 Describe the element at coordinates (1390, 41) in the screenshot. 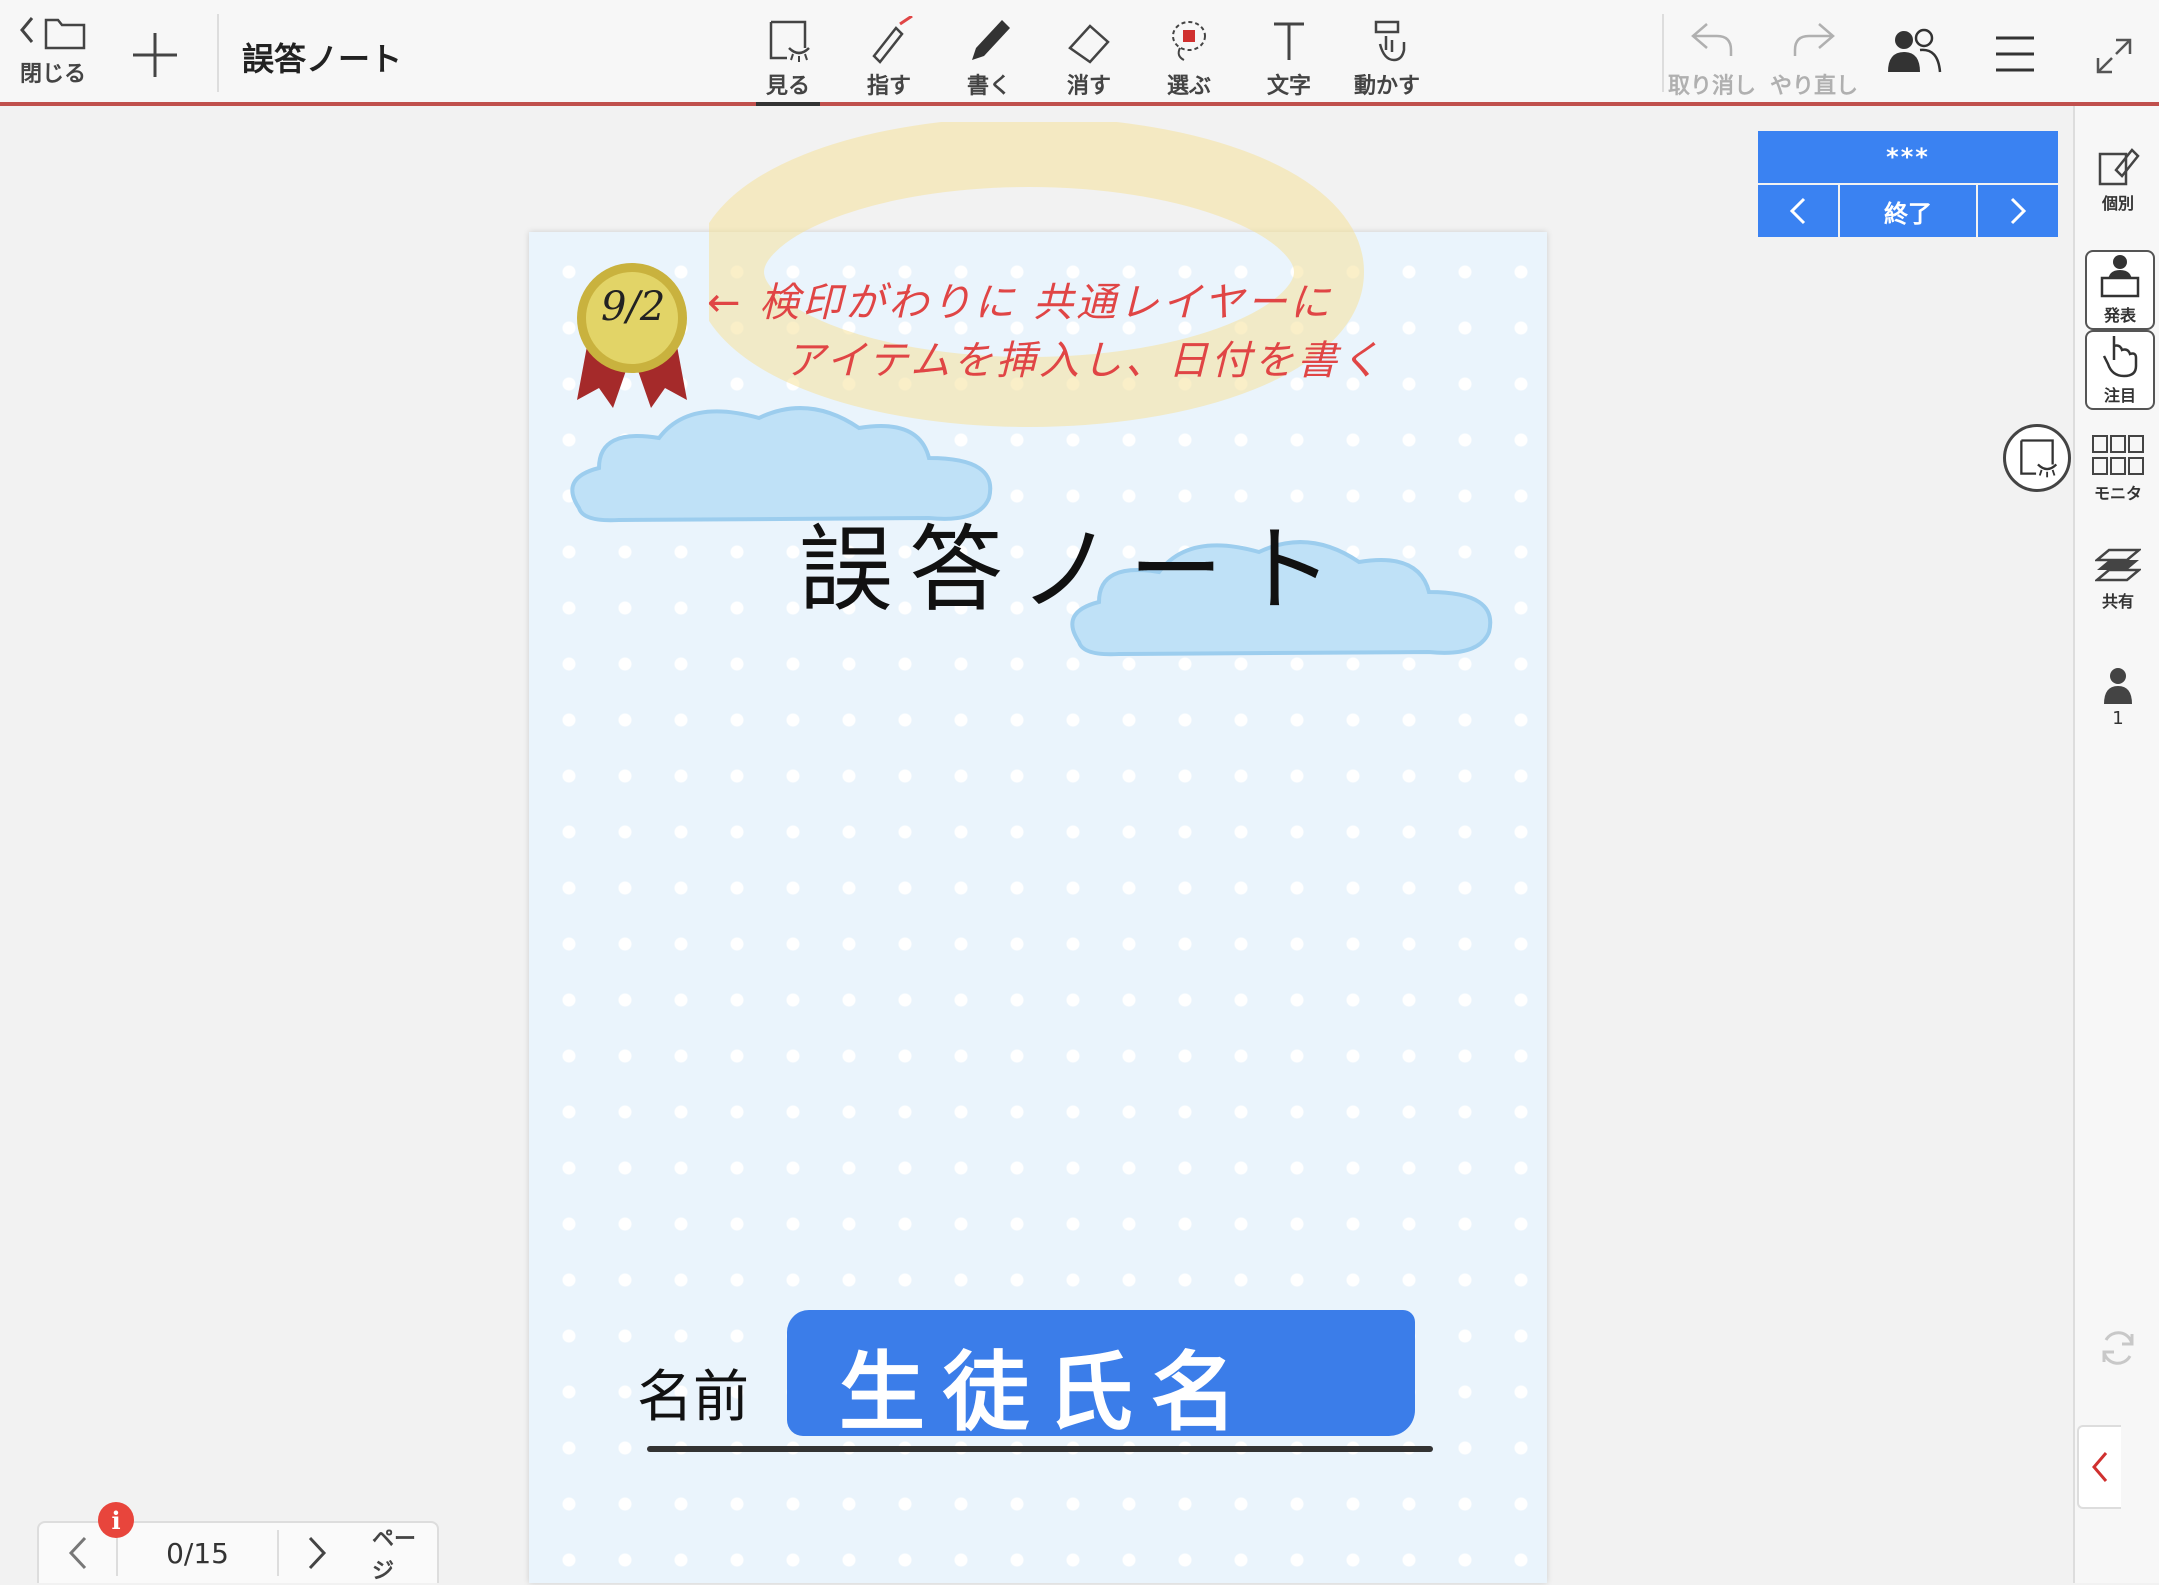

I see `hand-move-icon` at that location.